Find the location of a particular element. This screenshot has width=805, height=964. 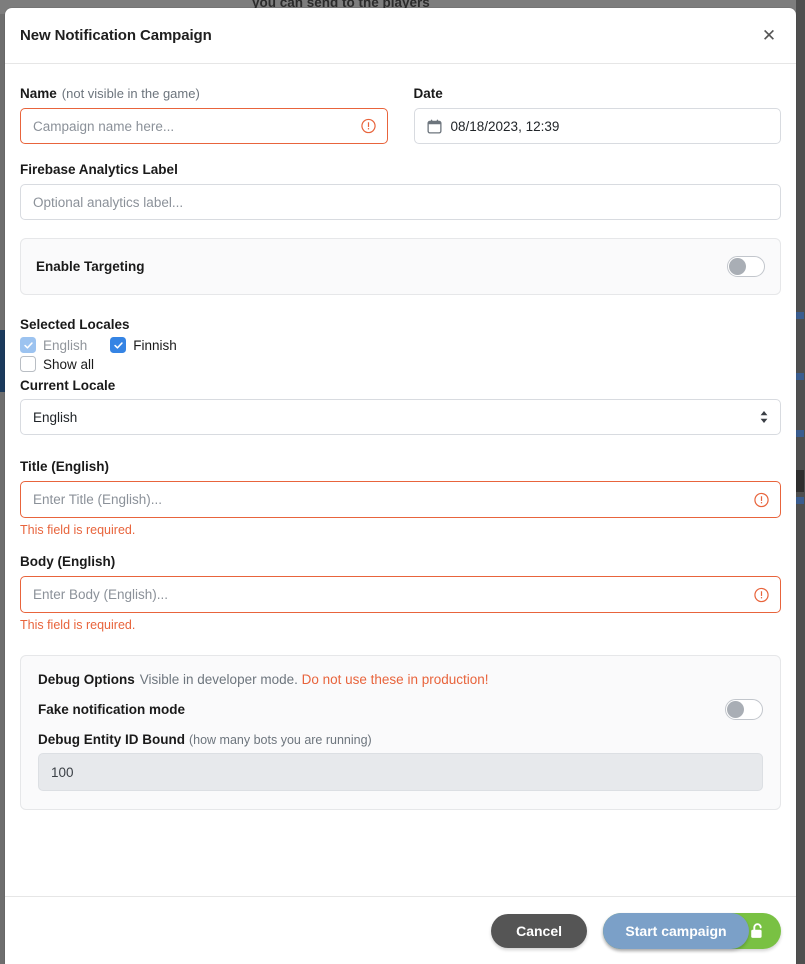

name-label-hint: (not visible in the game) is located at coordinates (130, 93).